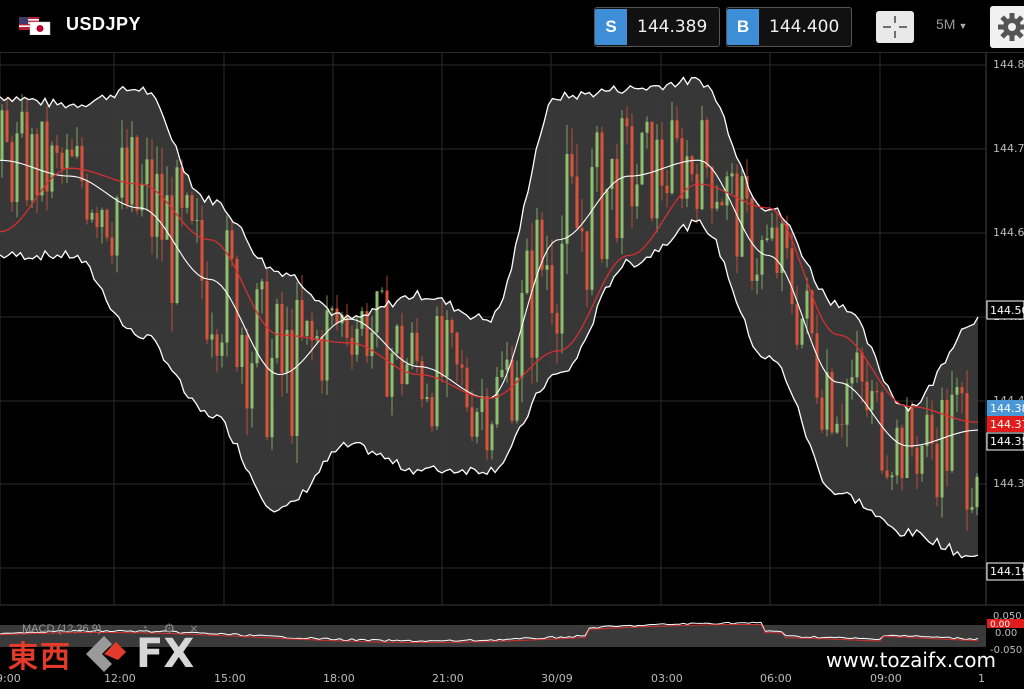 The width and height of the screenshot is (1024, 689). What do you see at coordinates (776, 678) in the screenshot?
I see `time-label: 06:00` at bounding box center [776, 678].